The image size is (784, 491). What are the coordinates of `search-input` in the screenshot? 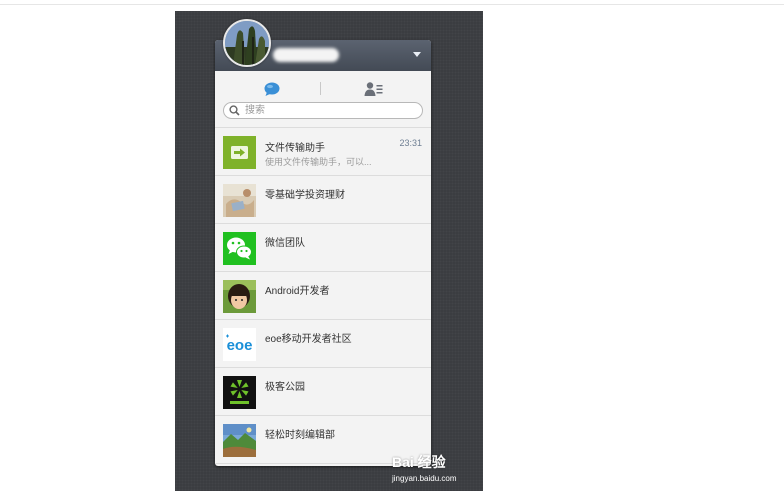 It's located at (330, 110).